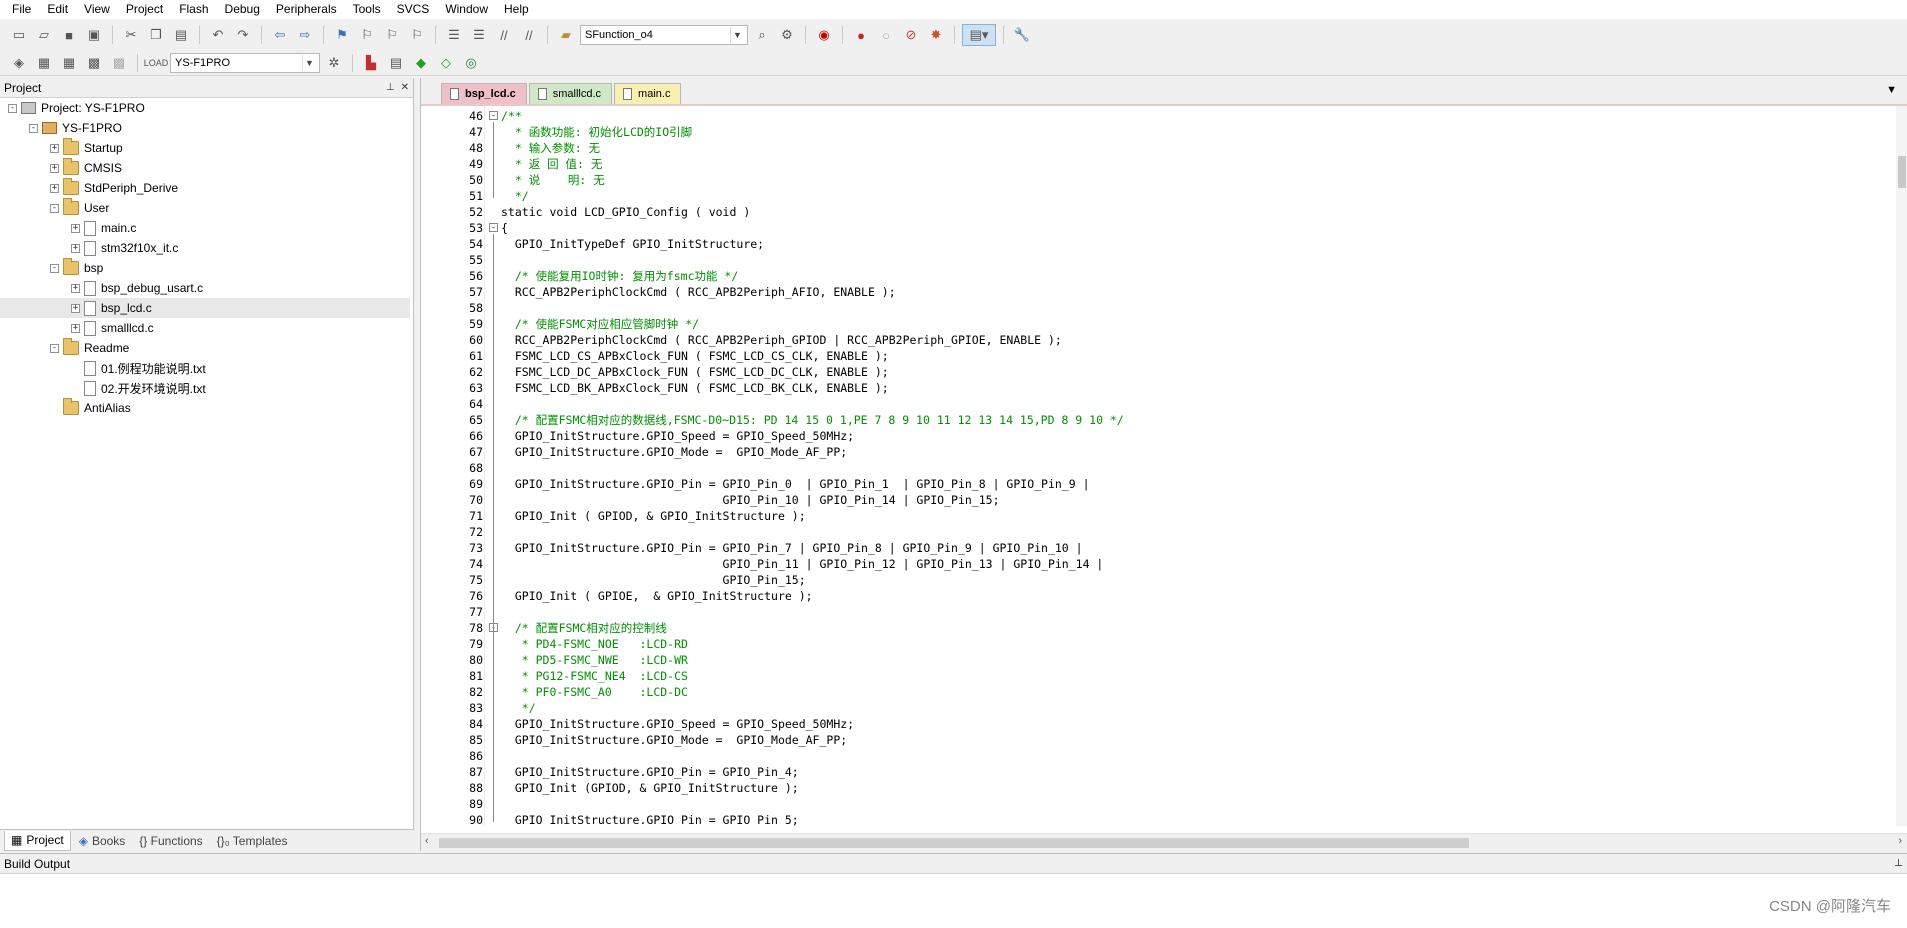  Describe the element at coordinates (664, 35) in the screenshot. I see `function-combo: SFunction_o4 ▼` at that location.